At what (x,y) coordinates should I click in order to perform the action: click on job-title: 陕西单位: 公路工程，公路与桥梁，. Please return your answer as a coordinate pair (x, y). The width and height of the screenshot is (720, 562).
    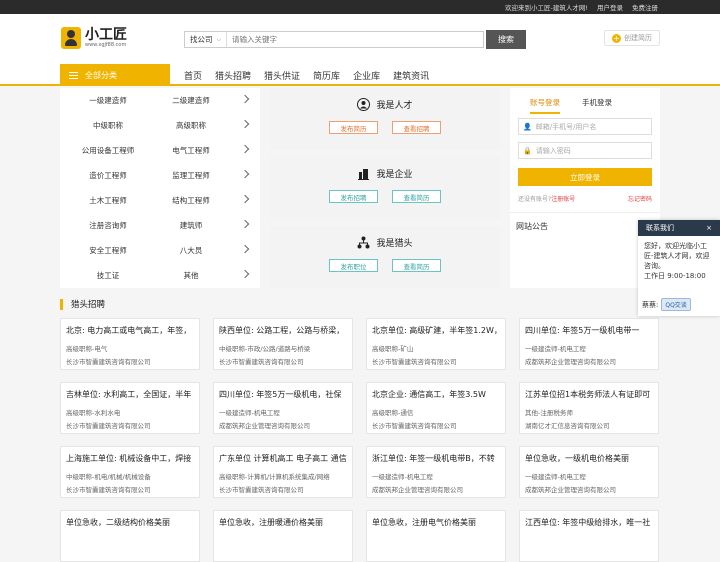
    Looking at the image, I should click on (283, 330).